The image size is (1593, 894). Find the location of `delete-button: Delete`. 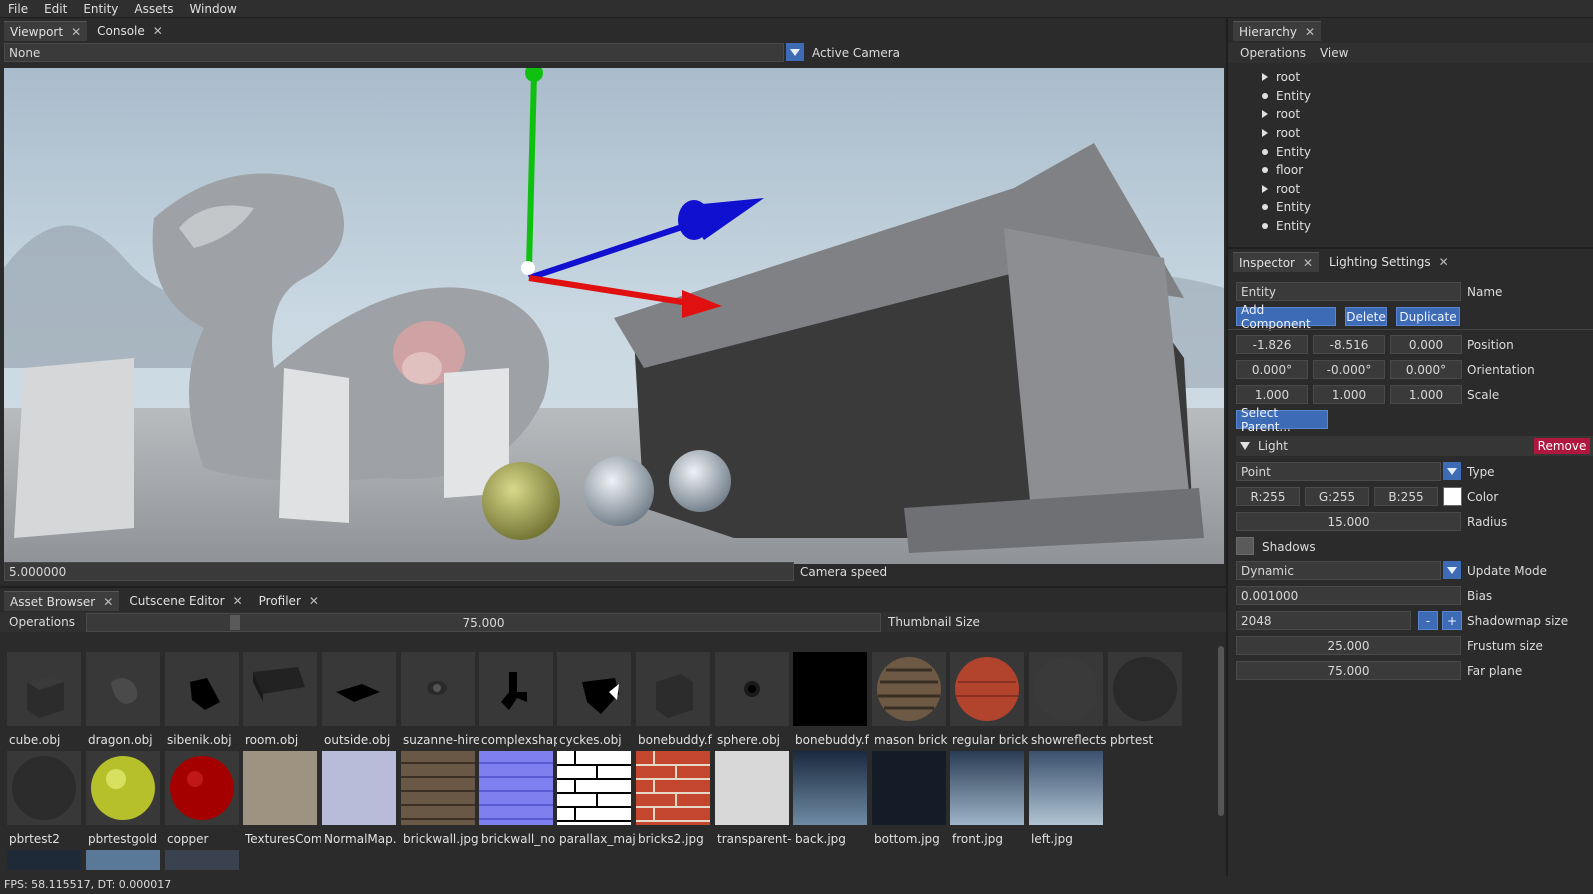

delete-button: Delete is located at coordinates (1366, 316).